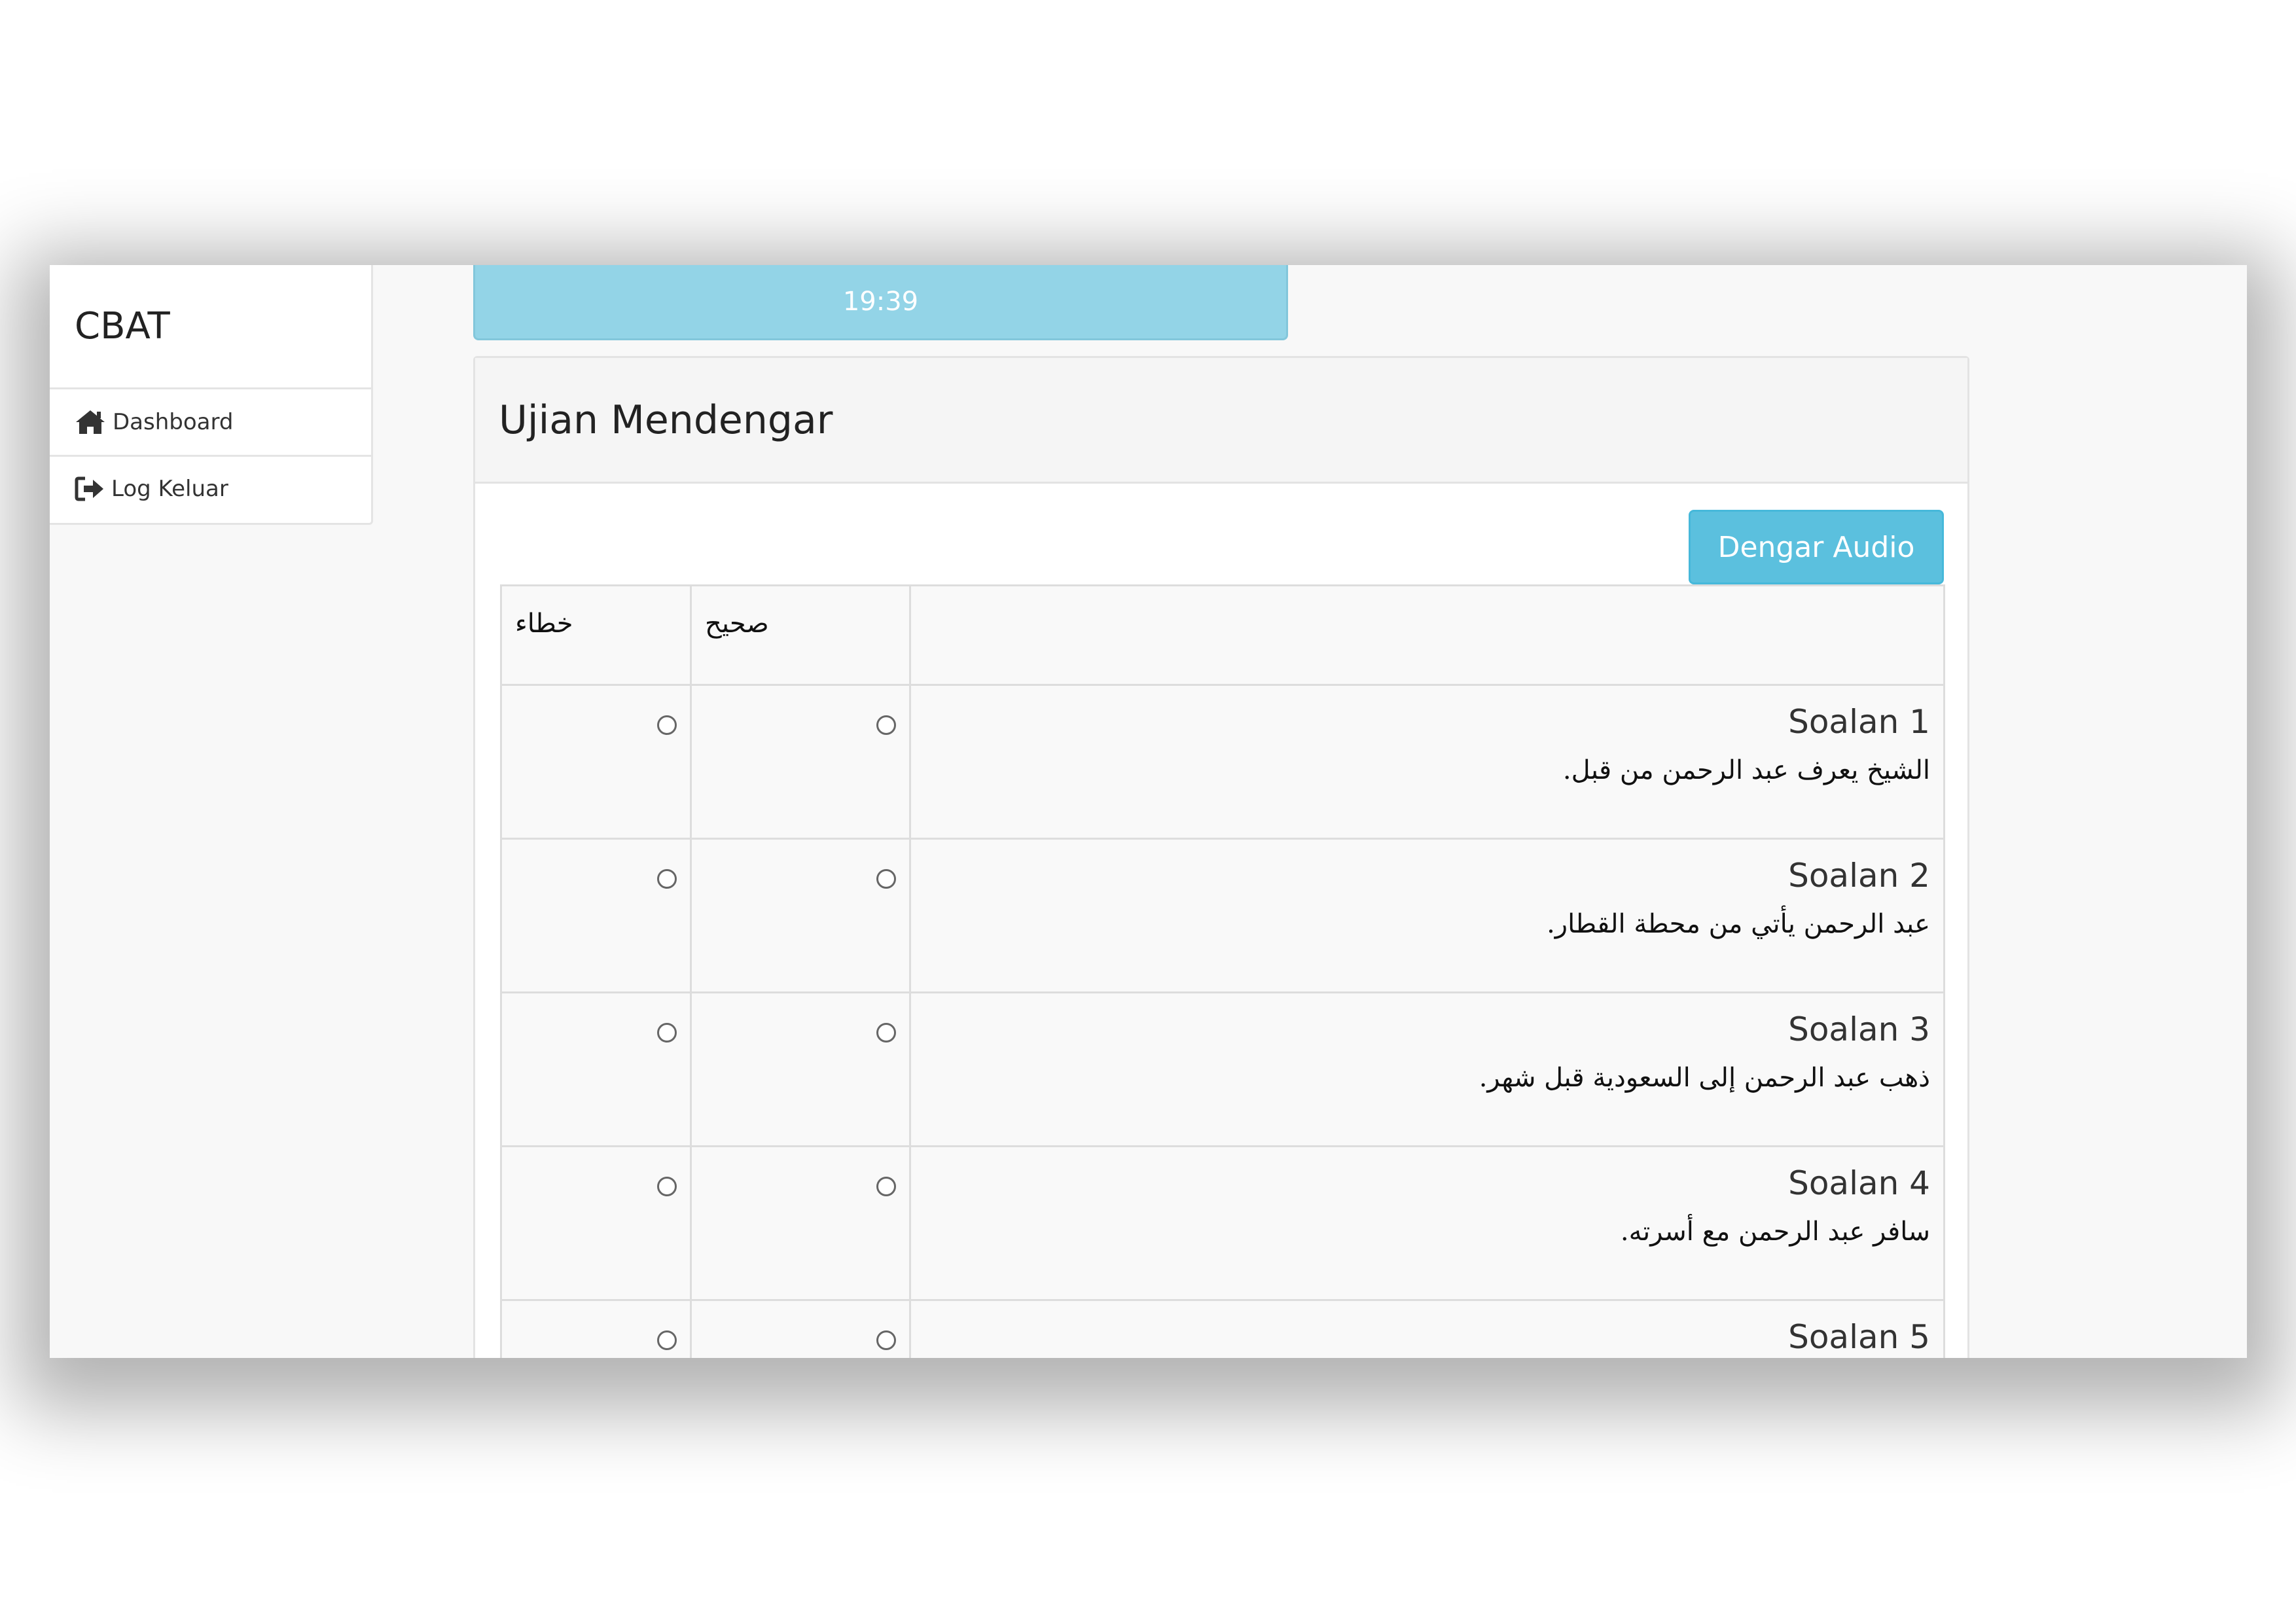  I want to click on question-title: Soalan 4, so click(1859, 1183).